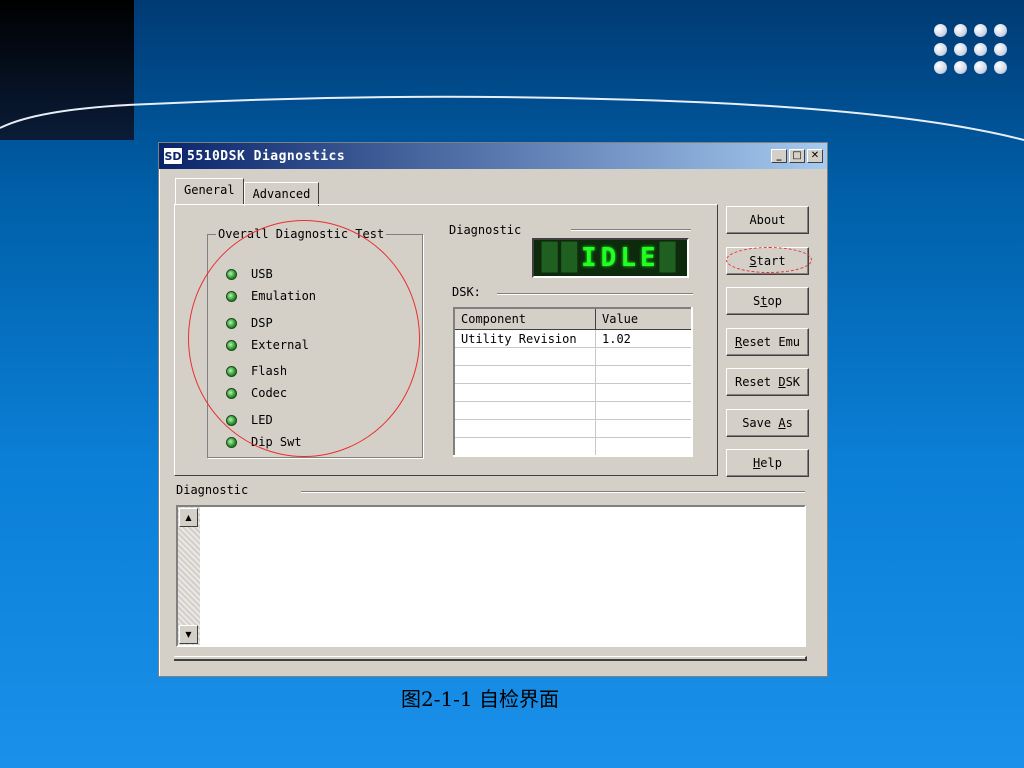 This screenshot has width=1024, height=768. I want to click on test-item-flash: Flash, so click(256, 371).